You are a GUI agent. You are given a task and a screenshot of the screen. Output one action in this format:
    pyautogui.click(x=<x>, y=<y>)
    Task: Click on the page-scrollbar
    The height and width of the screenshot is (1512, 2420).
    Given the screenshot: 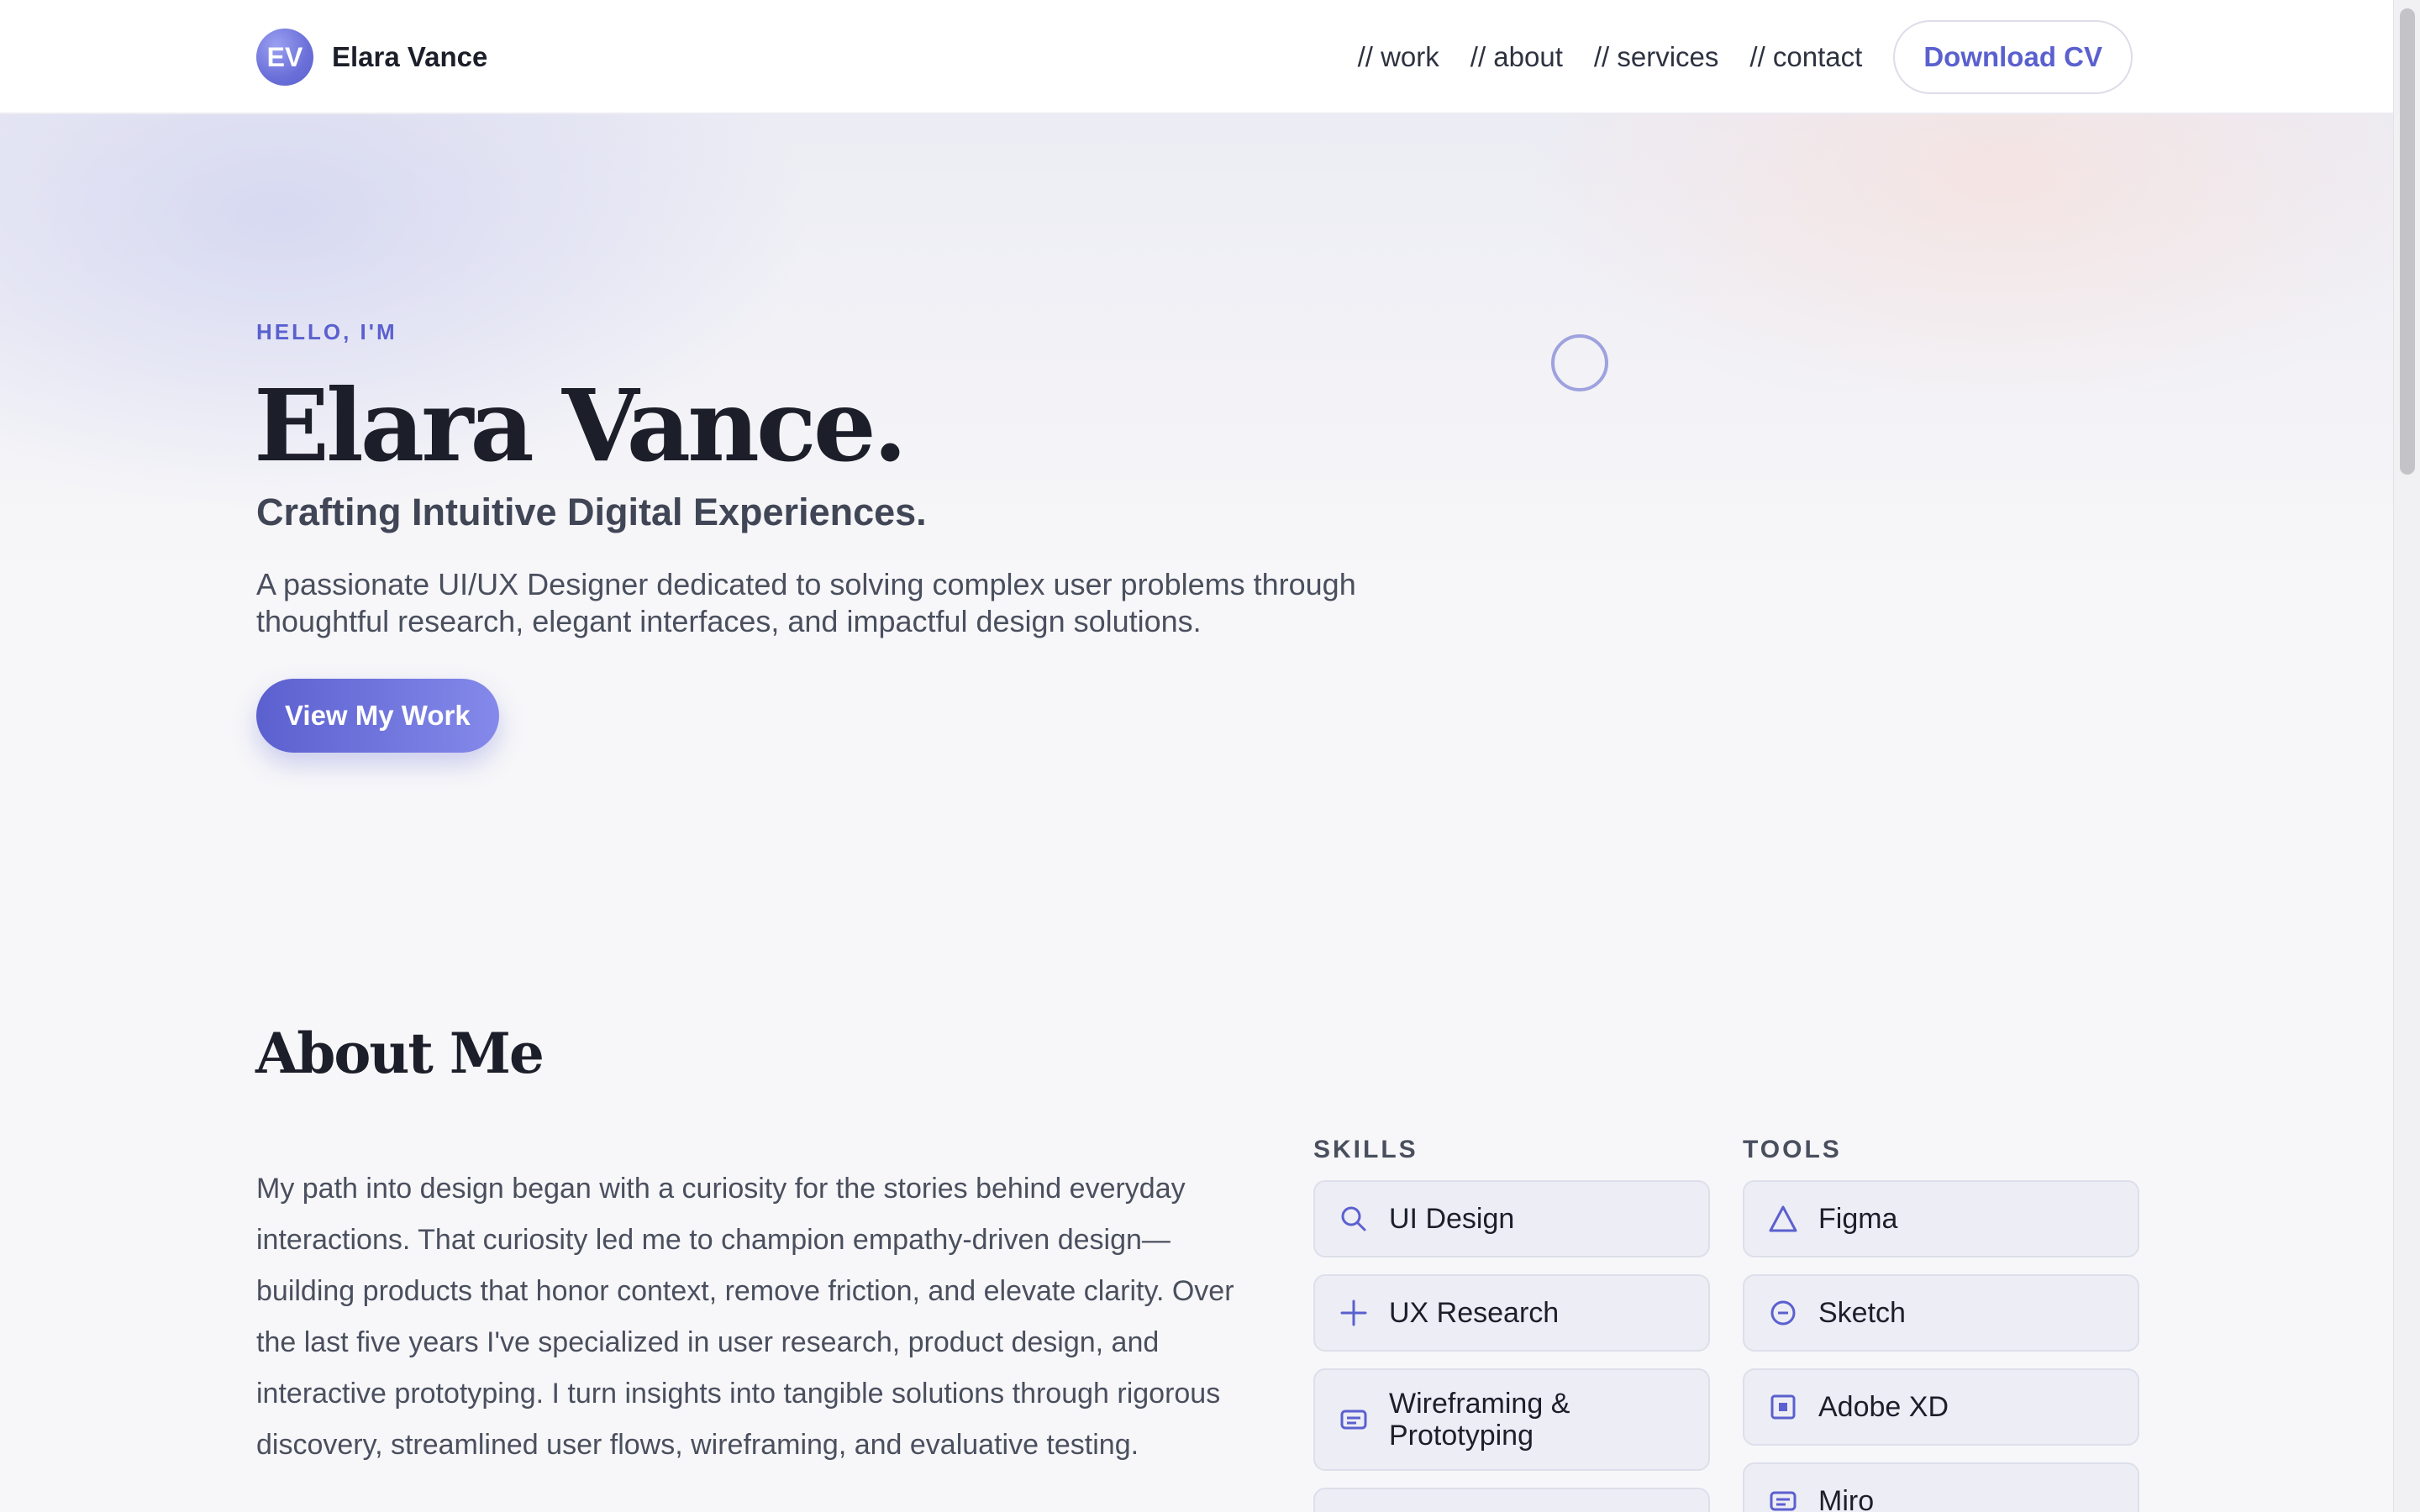 What is the action you would take?
    pyautogui.click(x=2406, y=756)
    